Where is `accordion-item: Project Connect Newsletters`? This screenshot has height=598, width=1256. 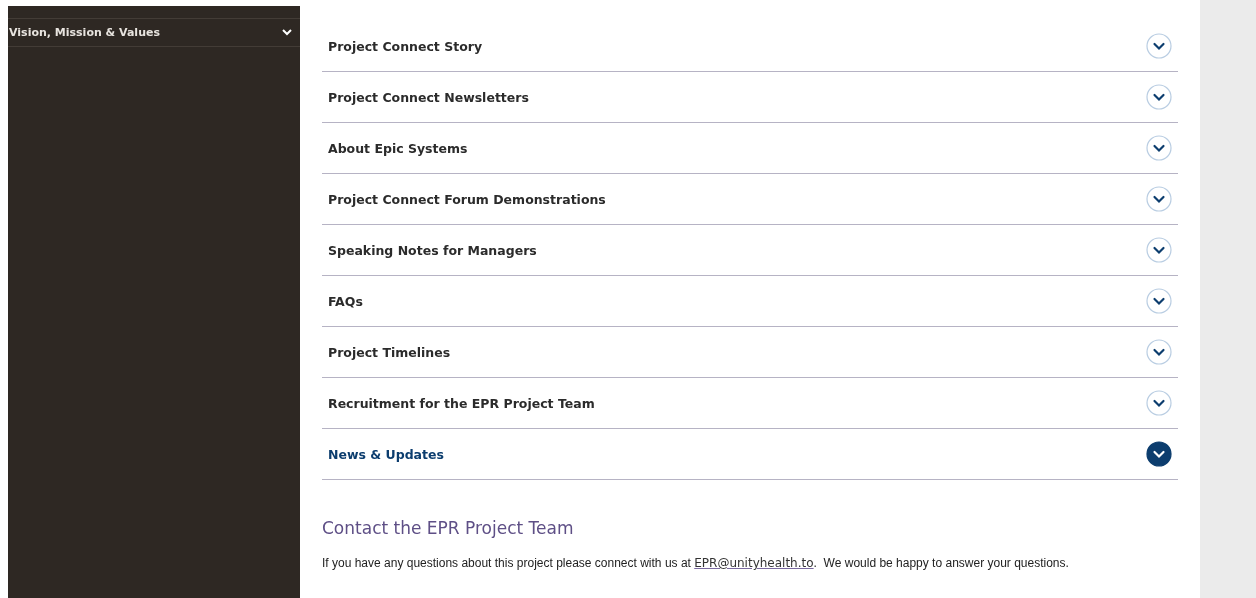
accordion-item: Project Connect Newsletters is located at coordinates (750, 97).